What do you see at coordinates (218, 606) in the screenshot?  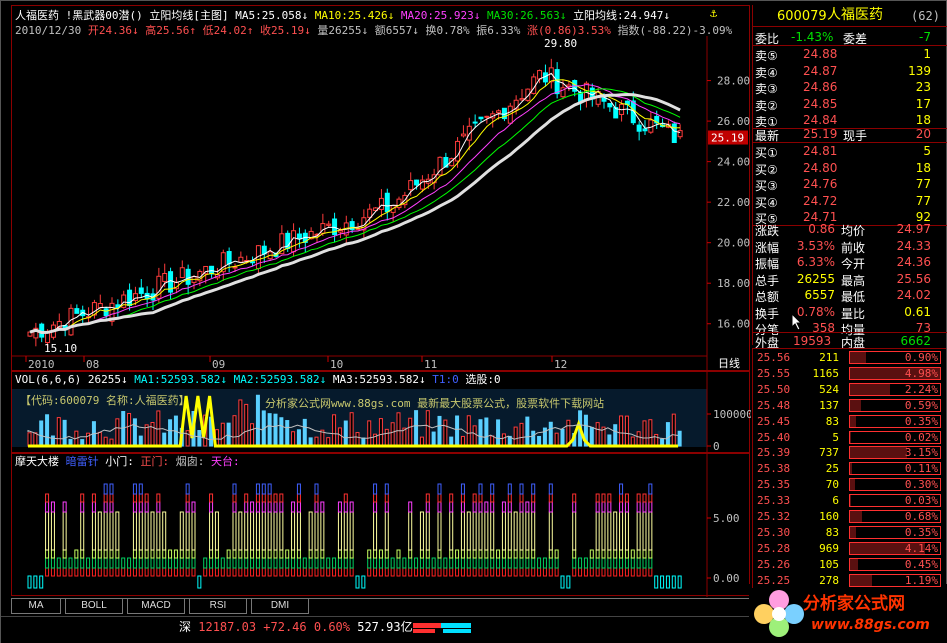 I see `tab-rsi: RSI` at bounding box center [218, 606].